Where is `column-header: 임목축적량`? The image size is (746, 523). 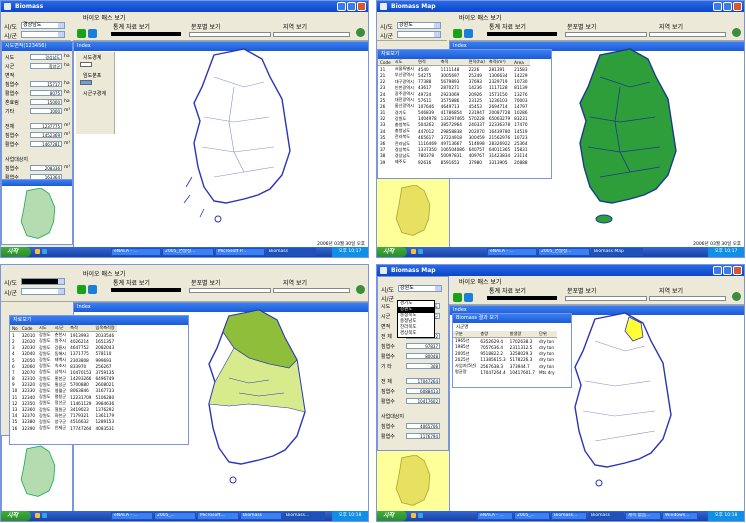
column-header: 임목축적량 is located at coordinates (105, 329).